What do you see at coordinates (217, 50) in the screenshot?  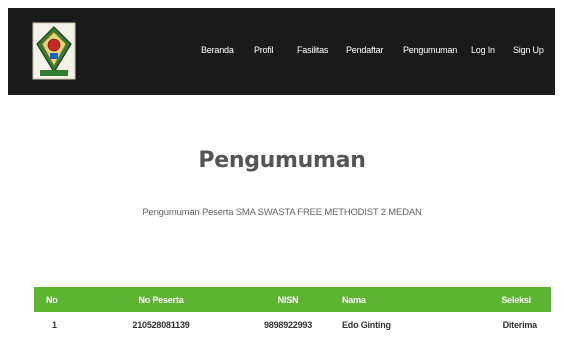 I see `nav-item-beranda: Beranda` at bounding box center [217, 50].